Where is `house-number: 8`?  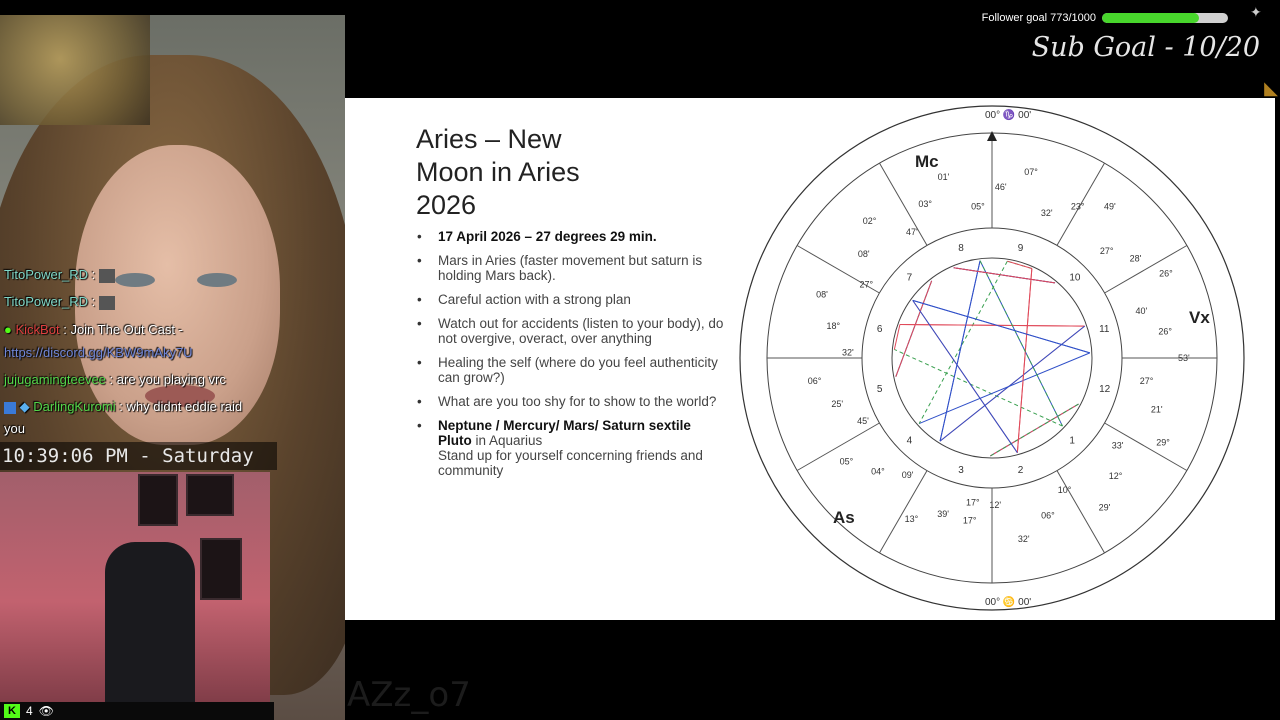 house-number: 8 is located at coordinates (961, 248).